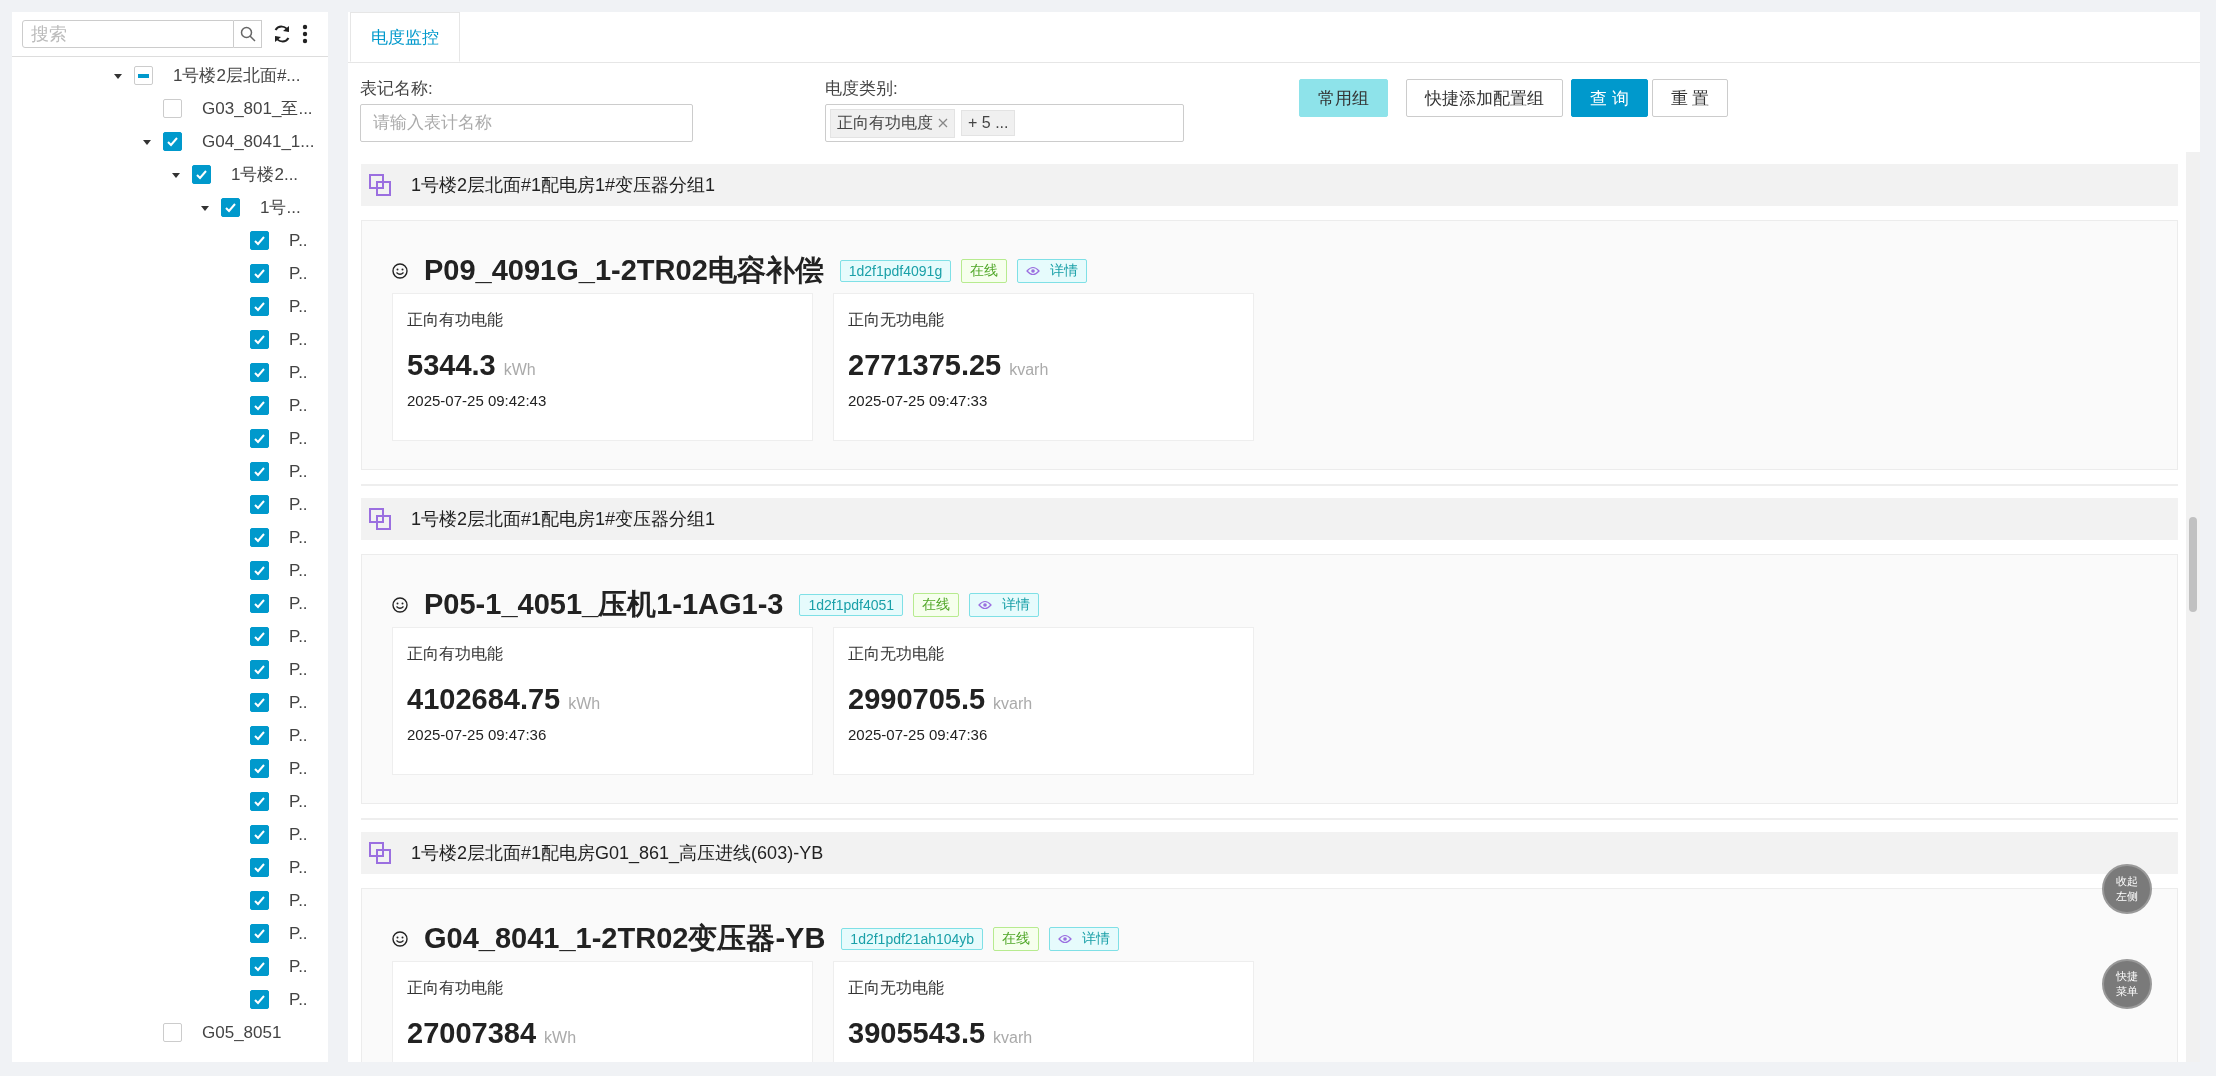  Describe the element at coordinates (1033, 271) in the screenshot. I see `eye-icon` at that location.